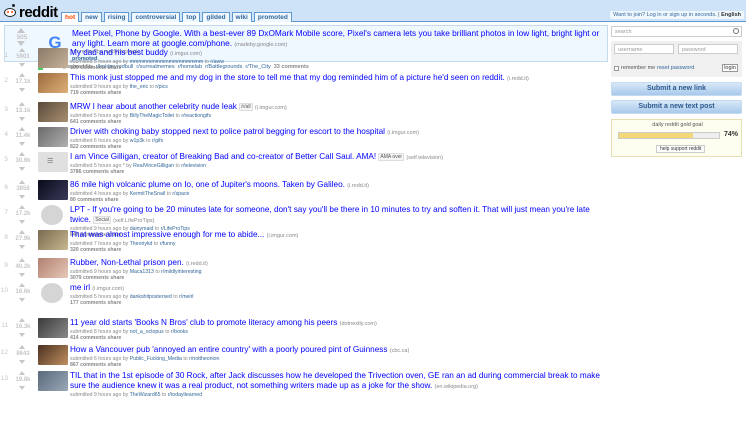 The image size is (746, 426). Describe the element at coordinates (241, 17) in the screenshot. I see `tab-wiki: wiki` at that location.